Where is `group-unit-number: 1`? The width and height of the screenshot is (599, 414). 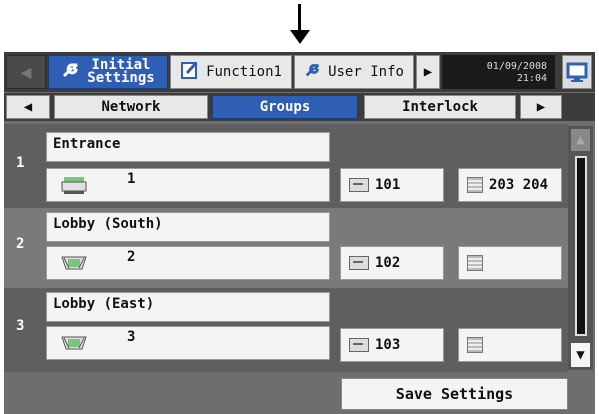 group-unit-number: 1 is located at coordinates (131, 179).